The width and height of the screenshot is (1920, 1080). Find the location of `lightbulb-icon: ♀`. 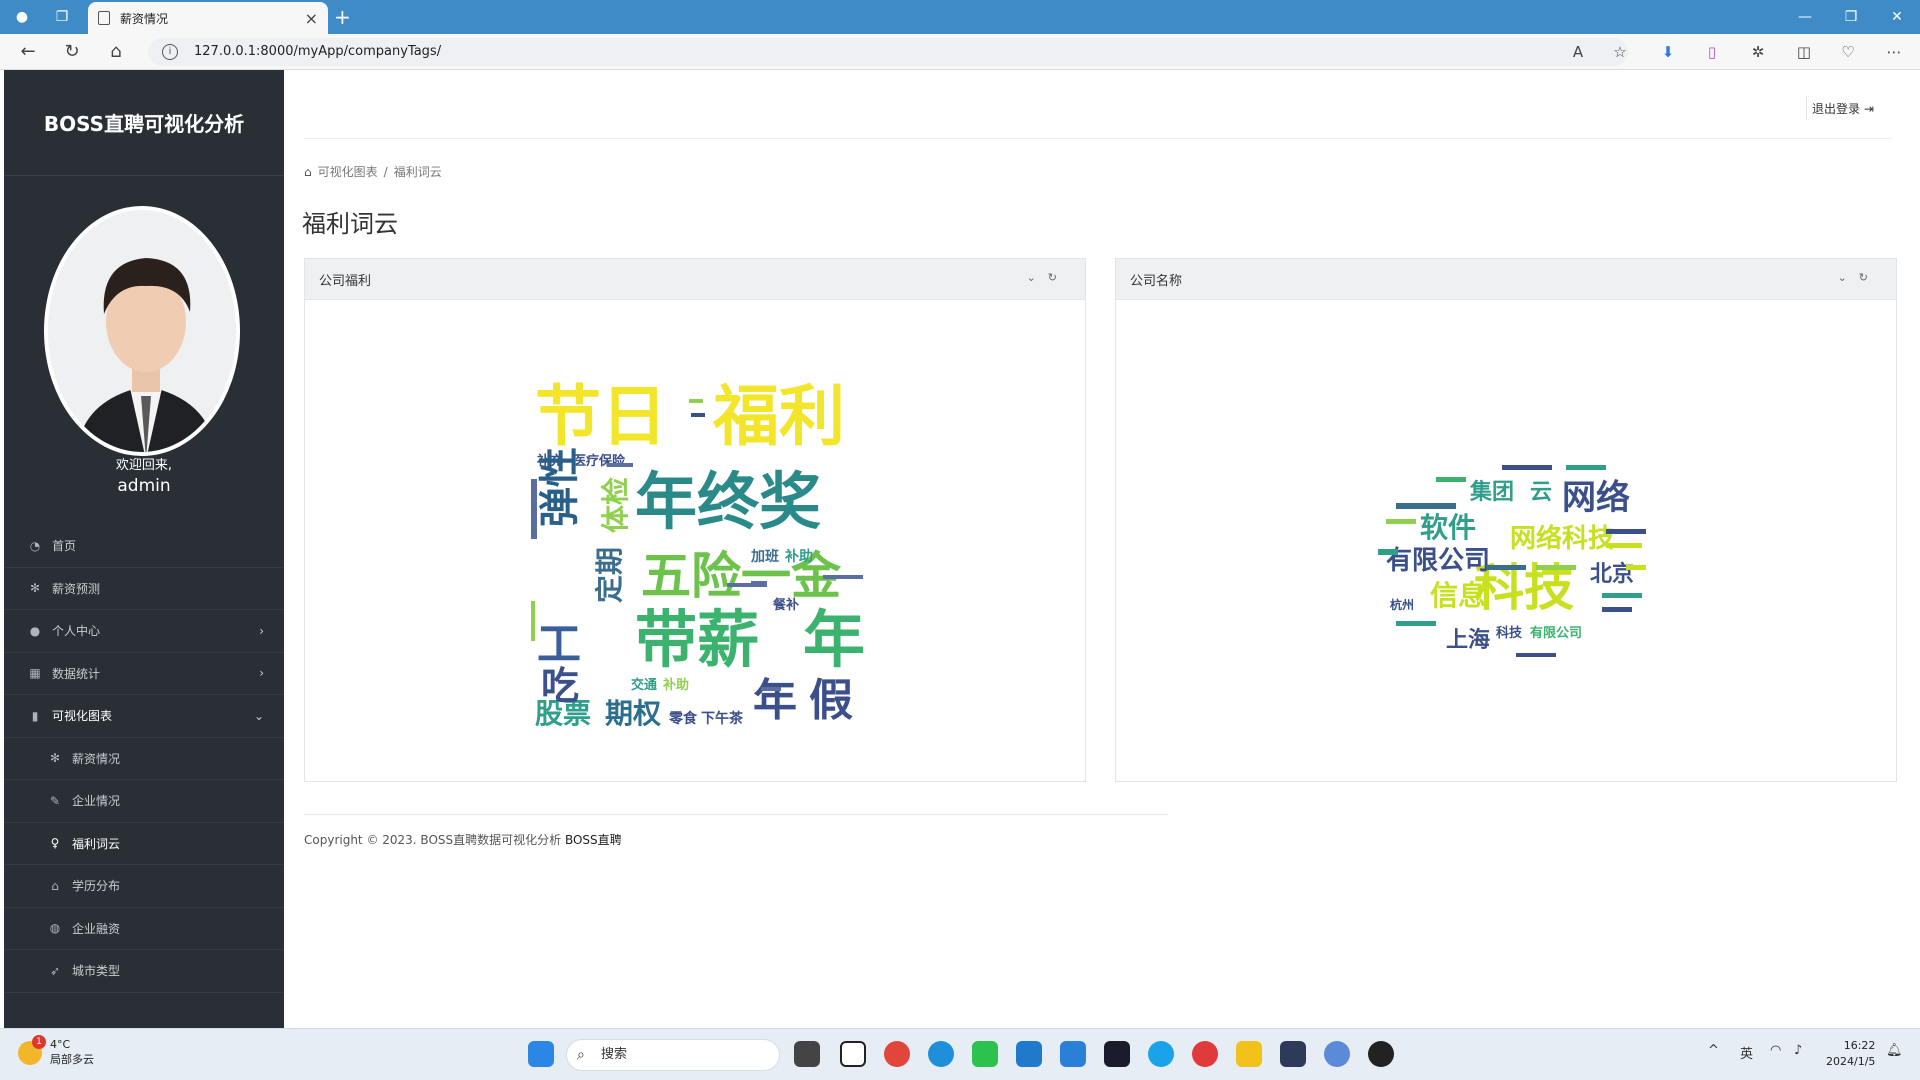

lightbulb-icon: ♀ is located at coordinates (55, 843).